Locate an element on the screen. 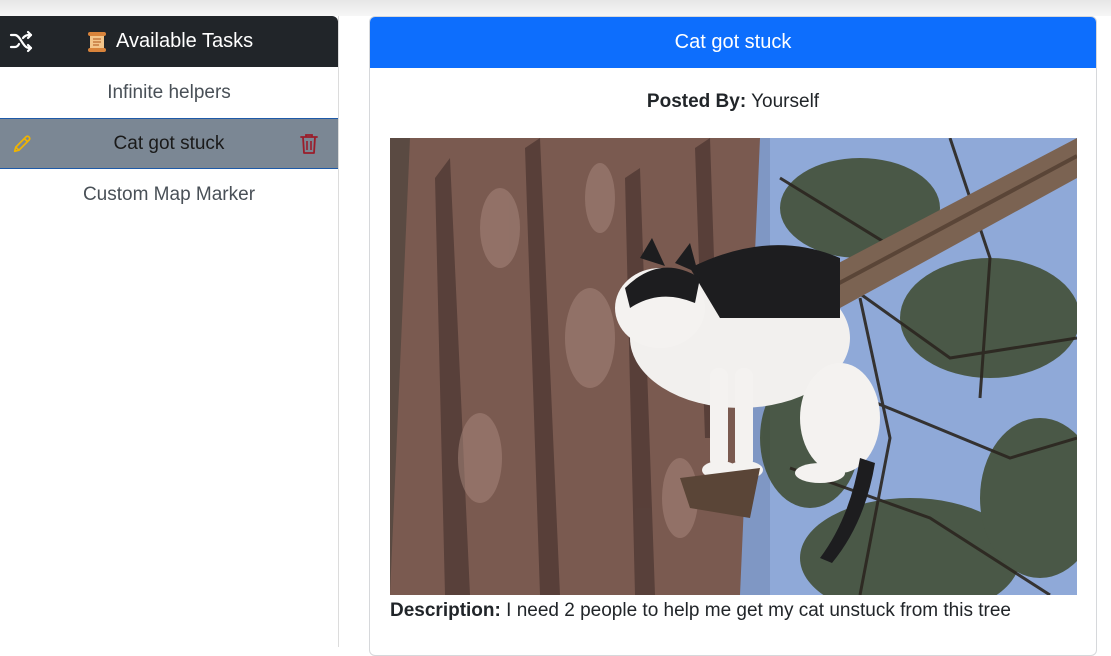 The width and height of the screenshot is (1111, 656). sidebar-header: Available Tasks is located at coordinates (169, 41).